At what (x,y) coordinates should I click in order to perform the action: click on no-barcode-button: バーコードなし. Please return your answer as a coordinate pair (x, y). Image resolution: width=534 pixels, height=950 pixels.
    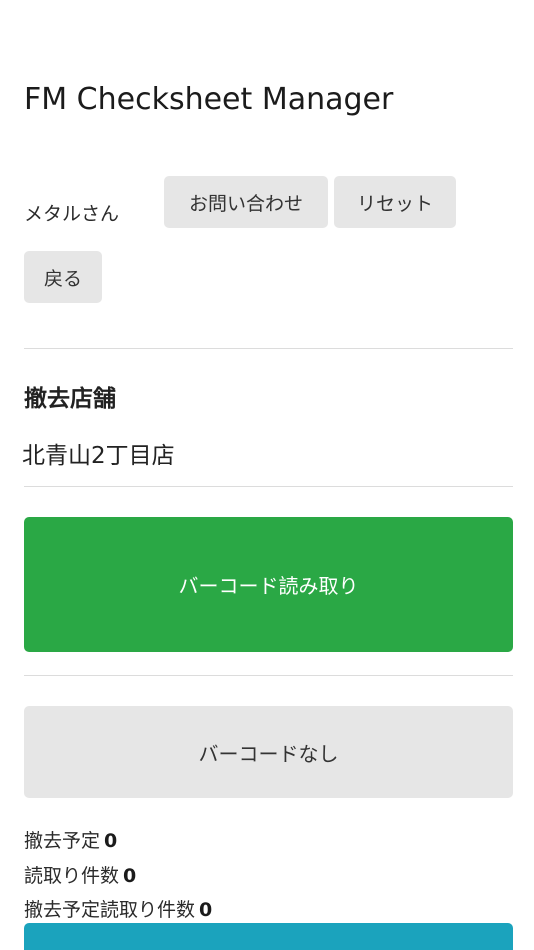
    Looking at the image, I should click on (268, 752).